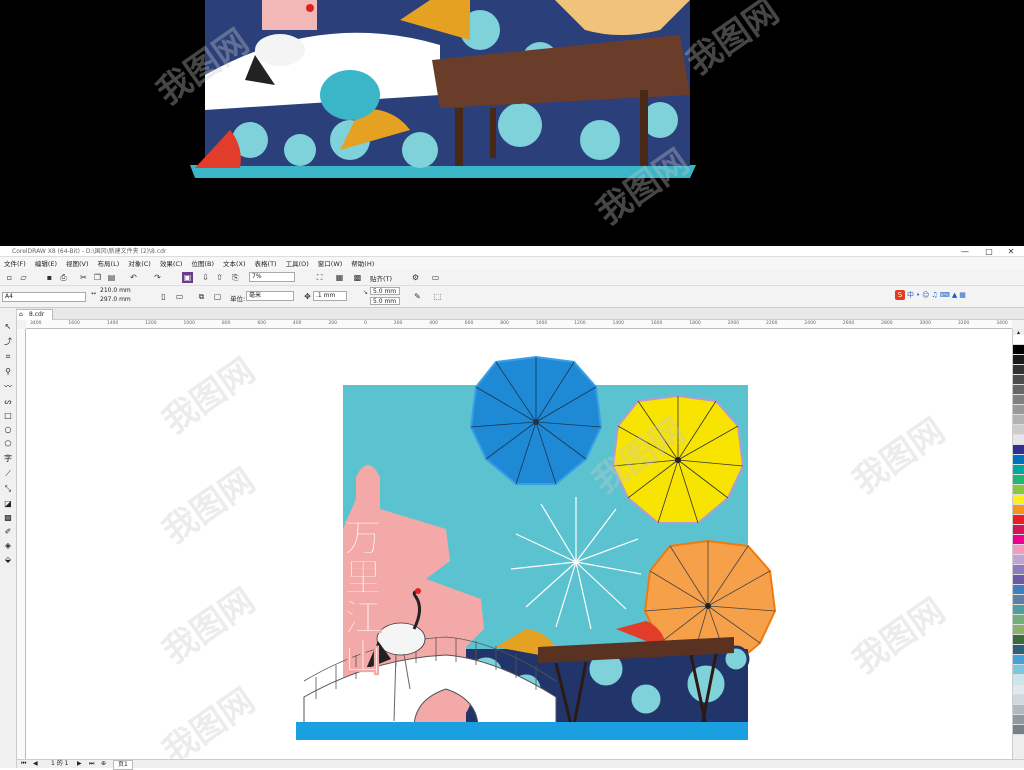 The width and height of the screenshot is (1024, 770). Describe the element at coordinates (8, 341) in the screenshot. I see `shape-tool-icon: ⤴` at that location.